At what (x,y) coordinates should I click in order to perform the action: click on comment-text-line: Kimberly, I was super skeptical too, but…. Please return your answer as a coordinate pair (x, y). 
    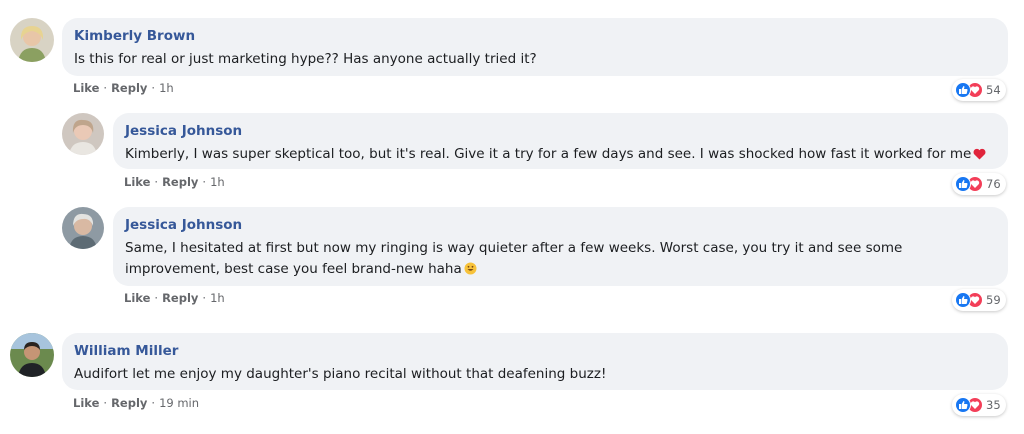
    Looking at the image, I should click on (560, 155).